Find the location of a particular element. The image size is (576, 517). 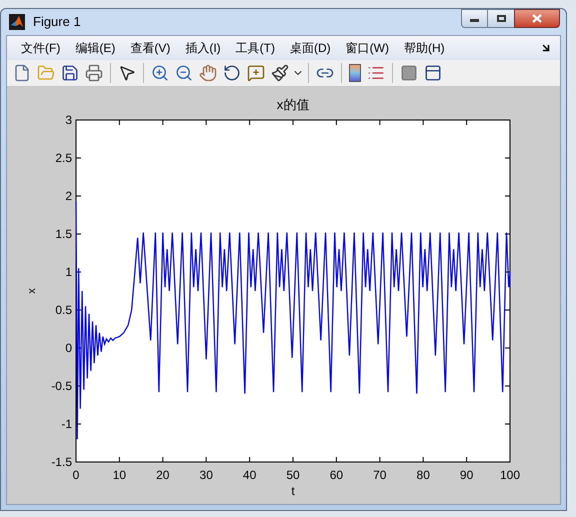

y-tick-label: 2 is located at coordinates (68, 196).